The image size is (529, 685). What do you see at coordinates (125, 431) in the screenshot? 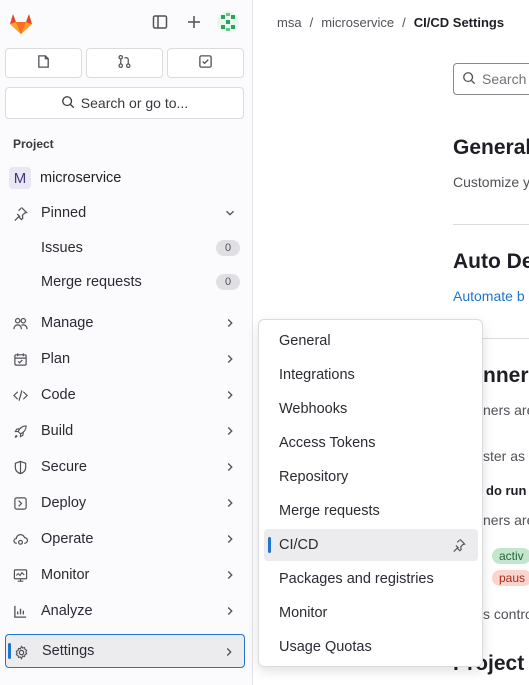
I see `sidebar-item-build: Build` at bounding box center [125, 431].